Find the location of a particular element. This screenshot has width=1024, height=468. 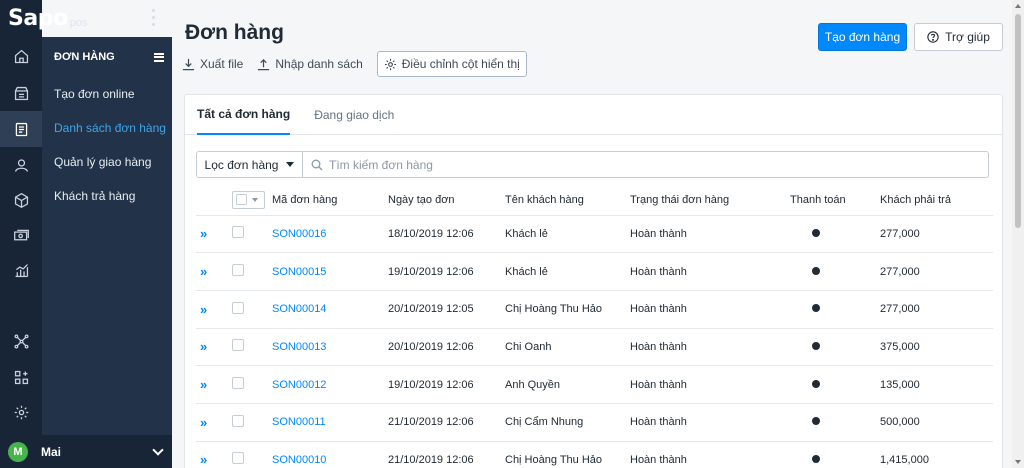

chevron-down-icon is located at coordinates (158, 449).